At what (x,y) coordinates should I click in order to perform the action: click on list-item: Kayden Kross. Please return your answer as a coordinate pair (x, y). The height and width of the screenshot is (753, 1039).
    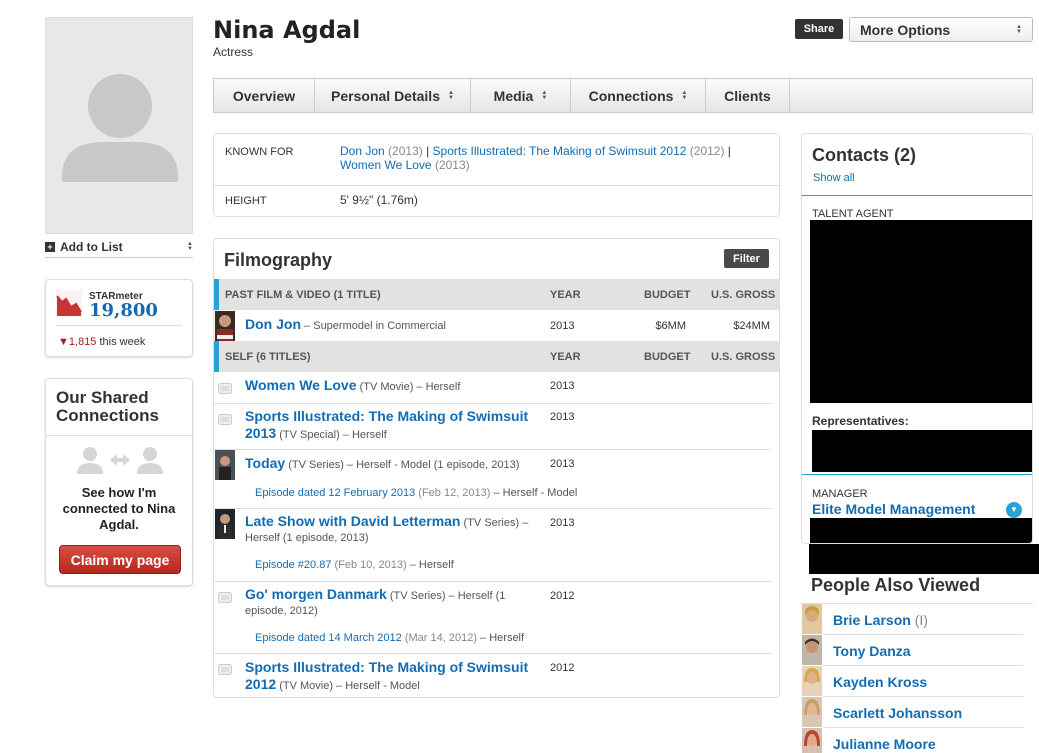
    Looking at the image, I should click on (912, 681).